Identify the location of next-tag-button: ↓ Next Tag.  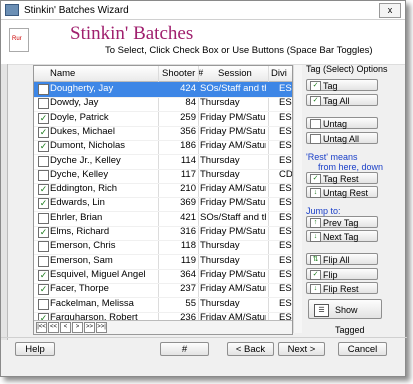
(342, 236).